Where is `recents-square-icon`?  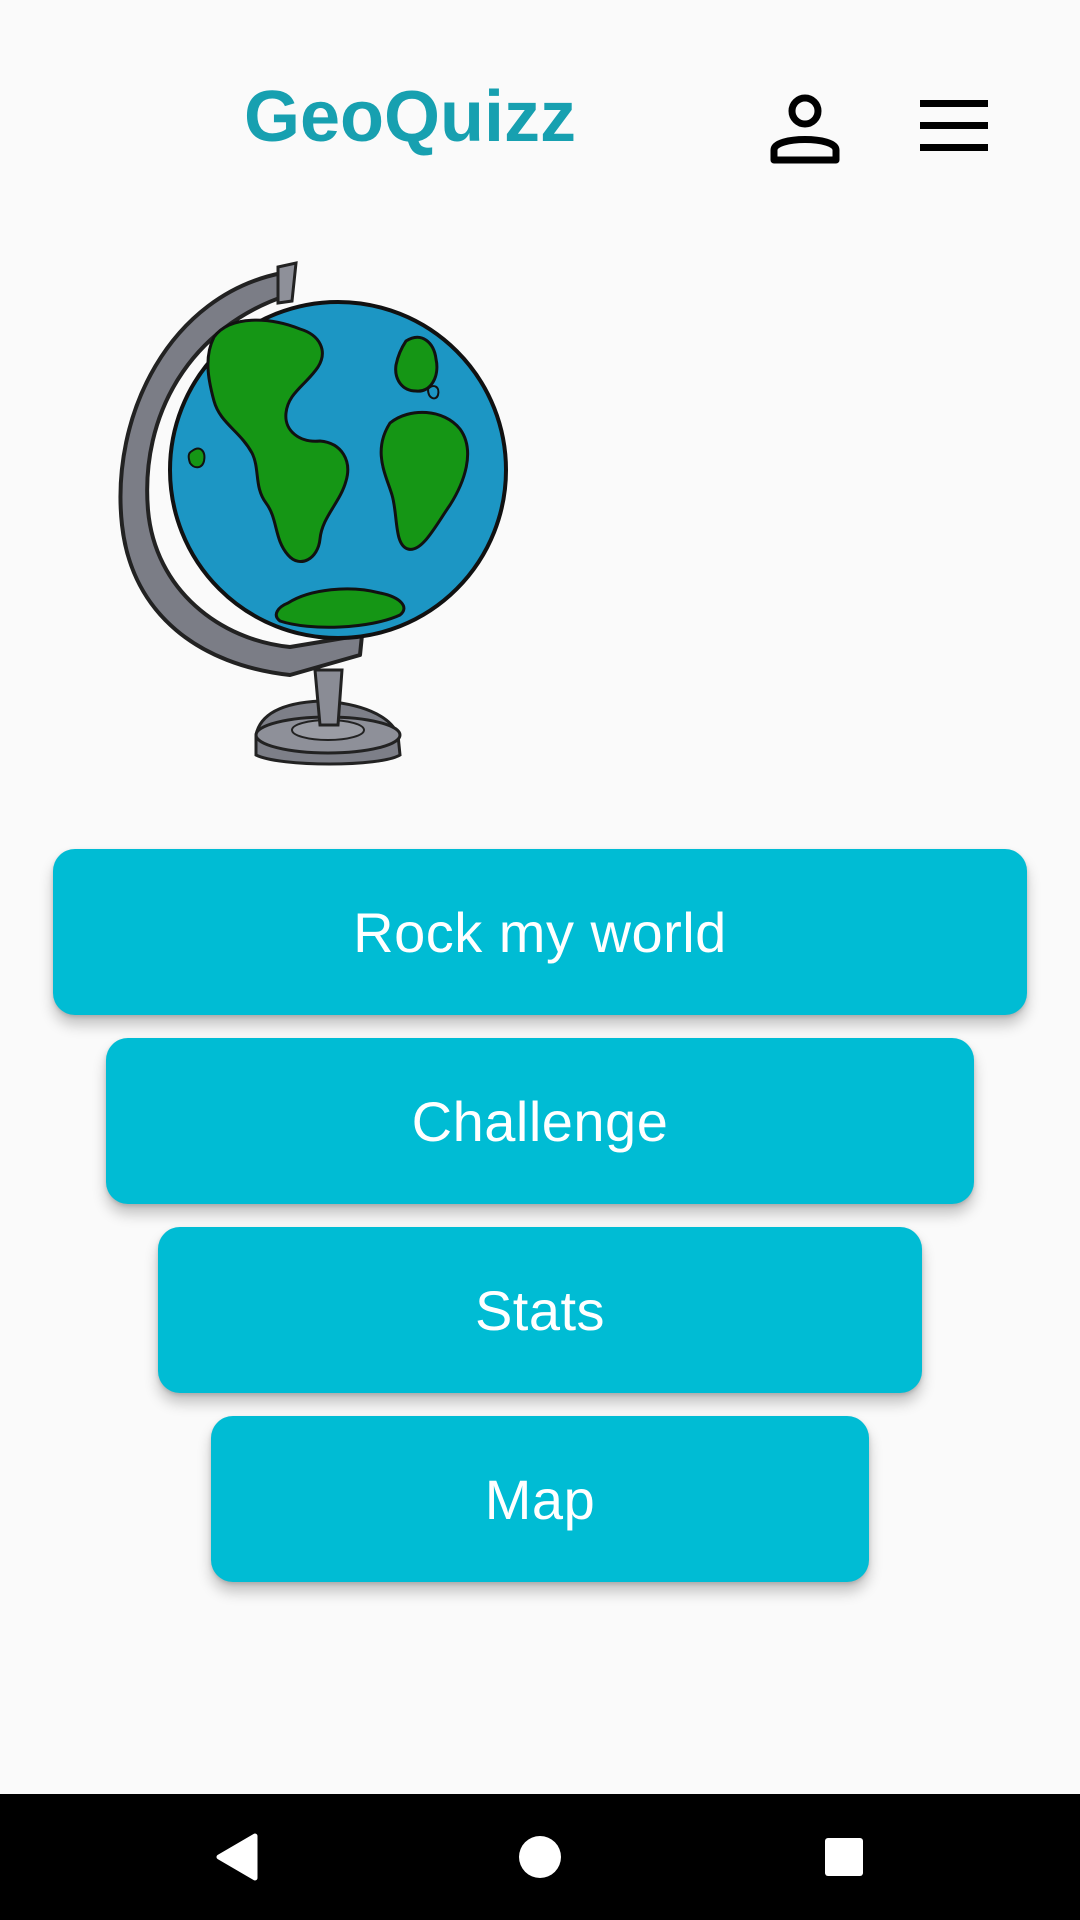
recents-square-icon is located at coordinates (844, 1857).